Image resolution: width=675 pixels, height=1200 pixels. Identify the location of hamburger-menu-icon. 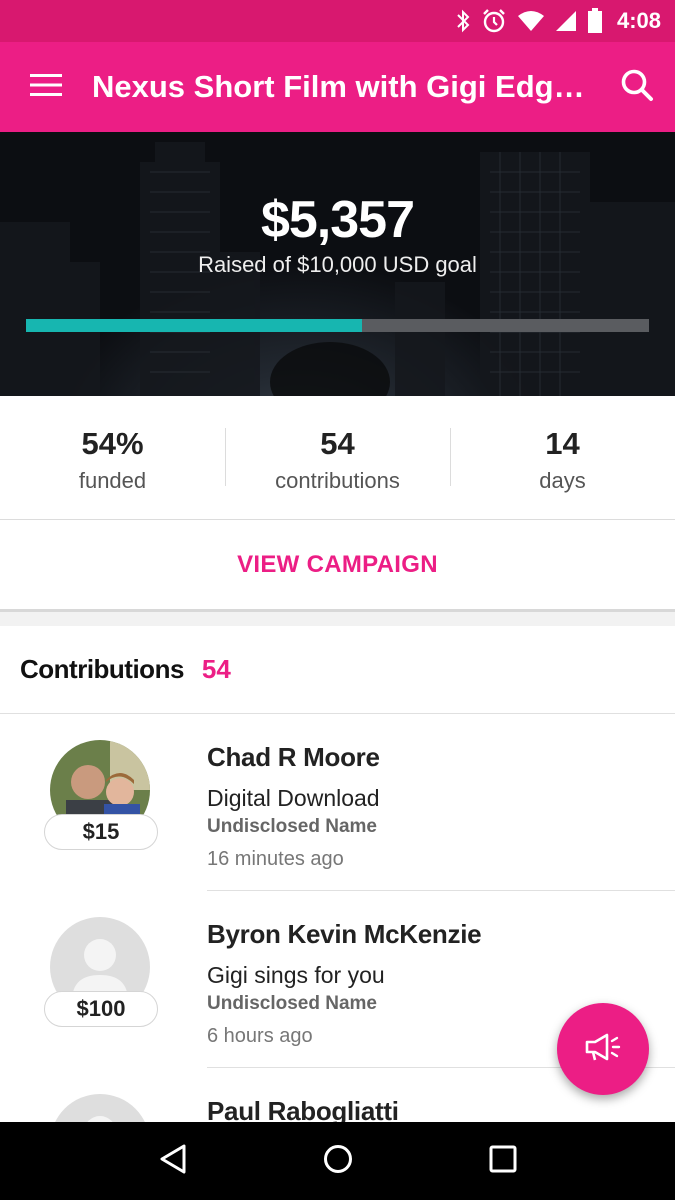
(46, 87).